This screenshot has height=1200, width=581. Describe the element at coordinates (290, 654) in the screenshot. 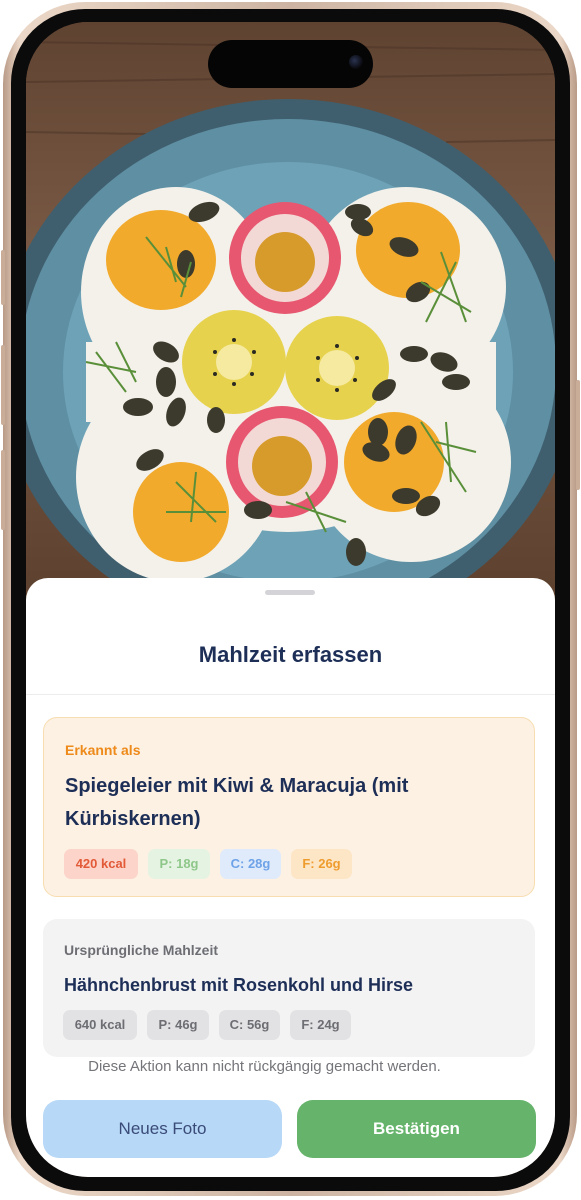

I see `sheet-title: Mahlzeit erfassen` at that location.